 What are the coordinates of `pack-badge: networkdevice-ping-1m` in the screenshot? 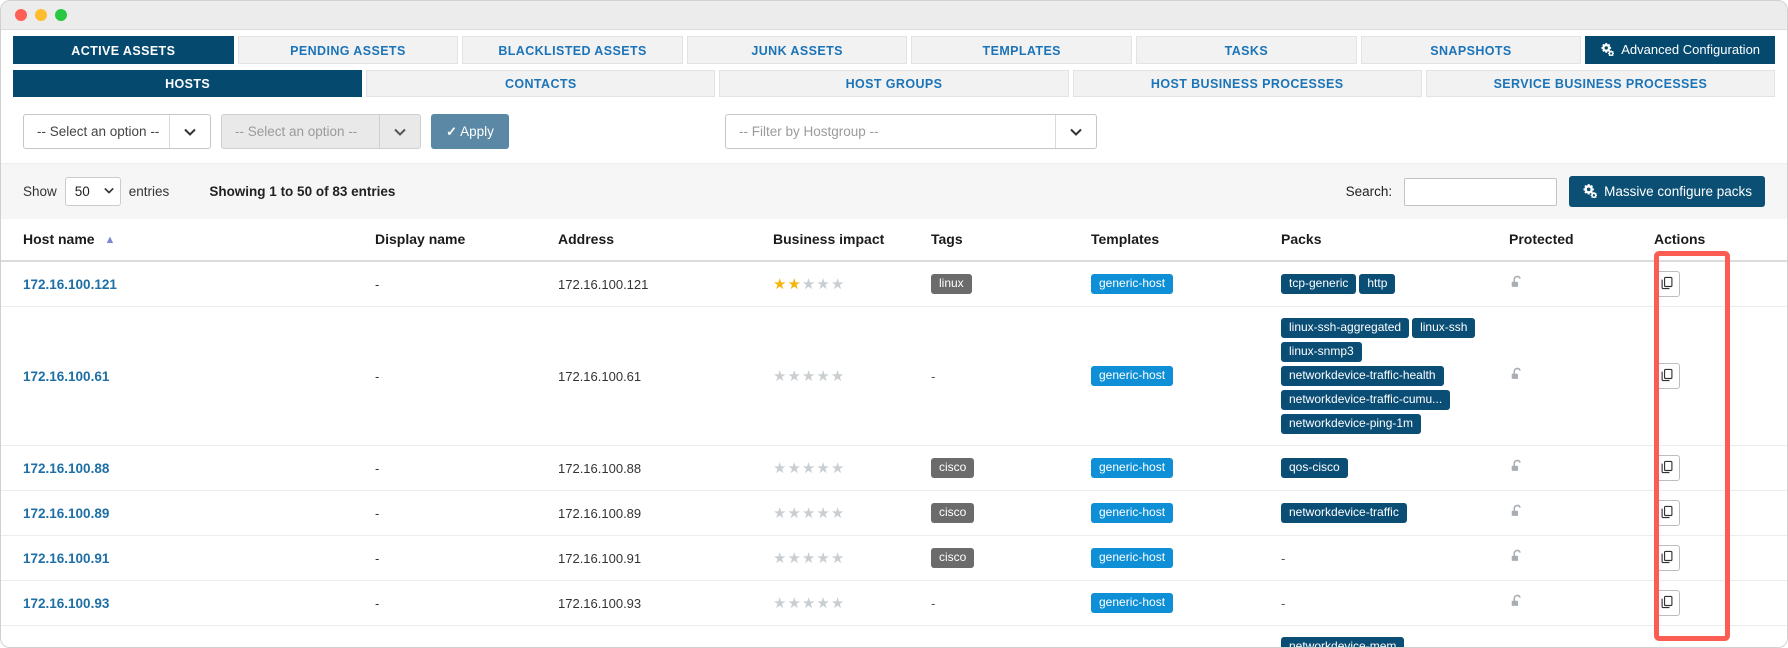 It's located at (1351, 424).